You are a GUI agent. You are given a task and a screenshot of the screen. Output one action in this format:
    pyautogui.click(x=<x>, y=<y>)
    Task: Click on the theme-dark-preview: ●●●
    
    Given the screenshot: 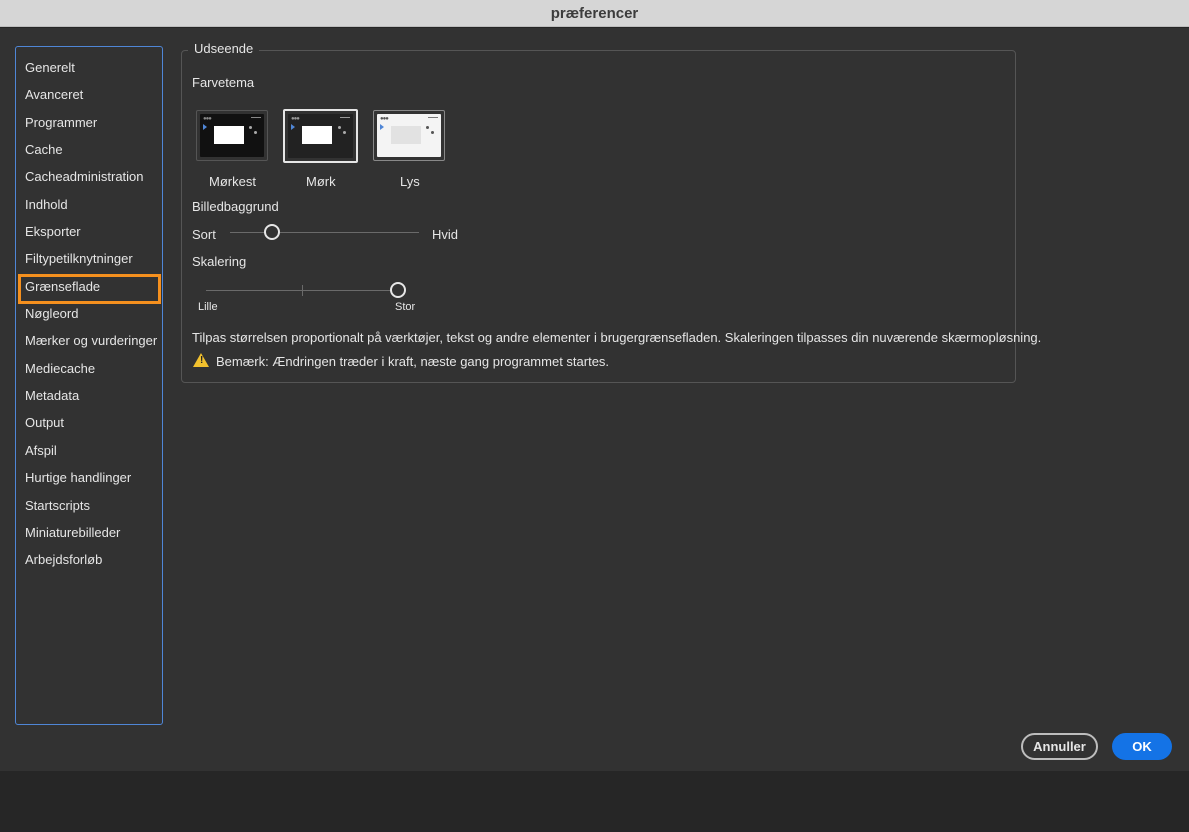 What is the action you would take?
    pyautogui.click(x=320, y=136)
    